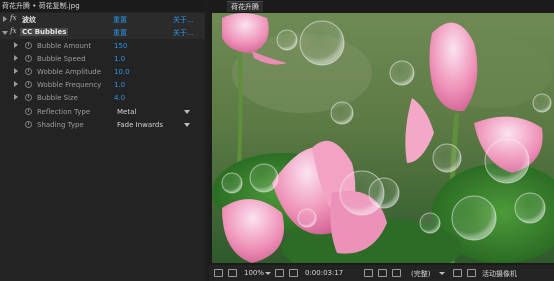 The height and width of the screenshot is (281, 554). What do you see at coordinates (127, 112) in the screenshot?
I see `dropdown-value: Metal` at bounding box center [127, 112].